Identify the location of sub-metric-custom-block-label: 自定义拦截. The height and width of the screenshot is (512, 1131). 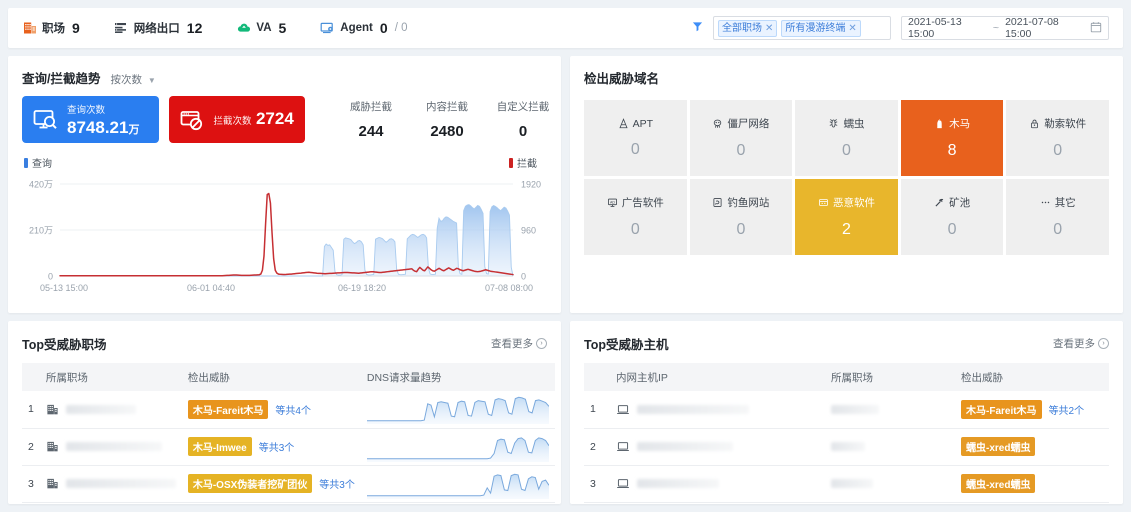
(523, 107).